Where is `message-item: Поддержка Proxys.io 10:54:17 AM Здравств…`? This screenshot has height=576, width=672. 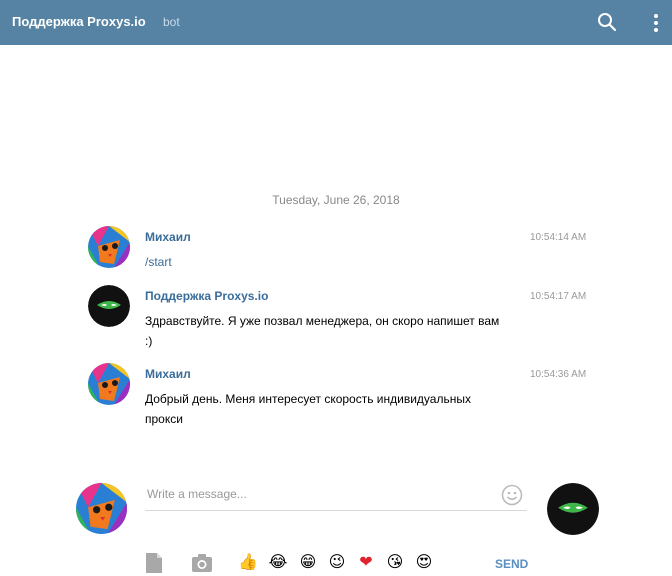 message-item: Поддержка Proxys.io 10:54:17 AM Здравств… is located at coordinates (348, 316).